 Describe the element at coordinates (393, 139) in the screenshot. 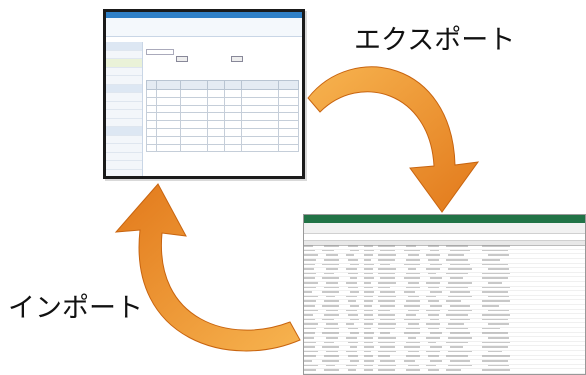

I see `export-arrow` at that location.